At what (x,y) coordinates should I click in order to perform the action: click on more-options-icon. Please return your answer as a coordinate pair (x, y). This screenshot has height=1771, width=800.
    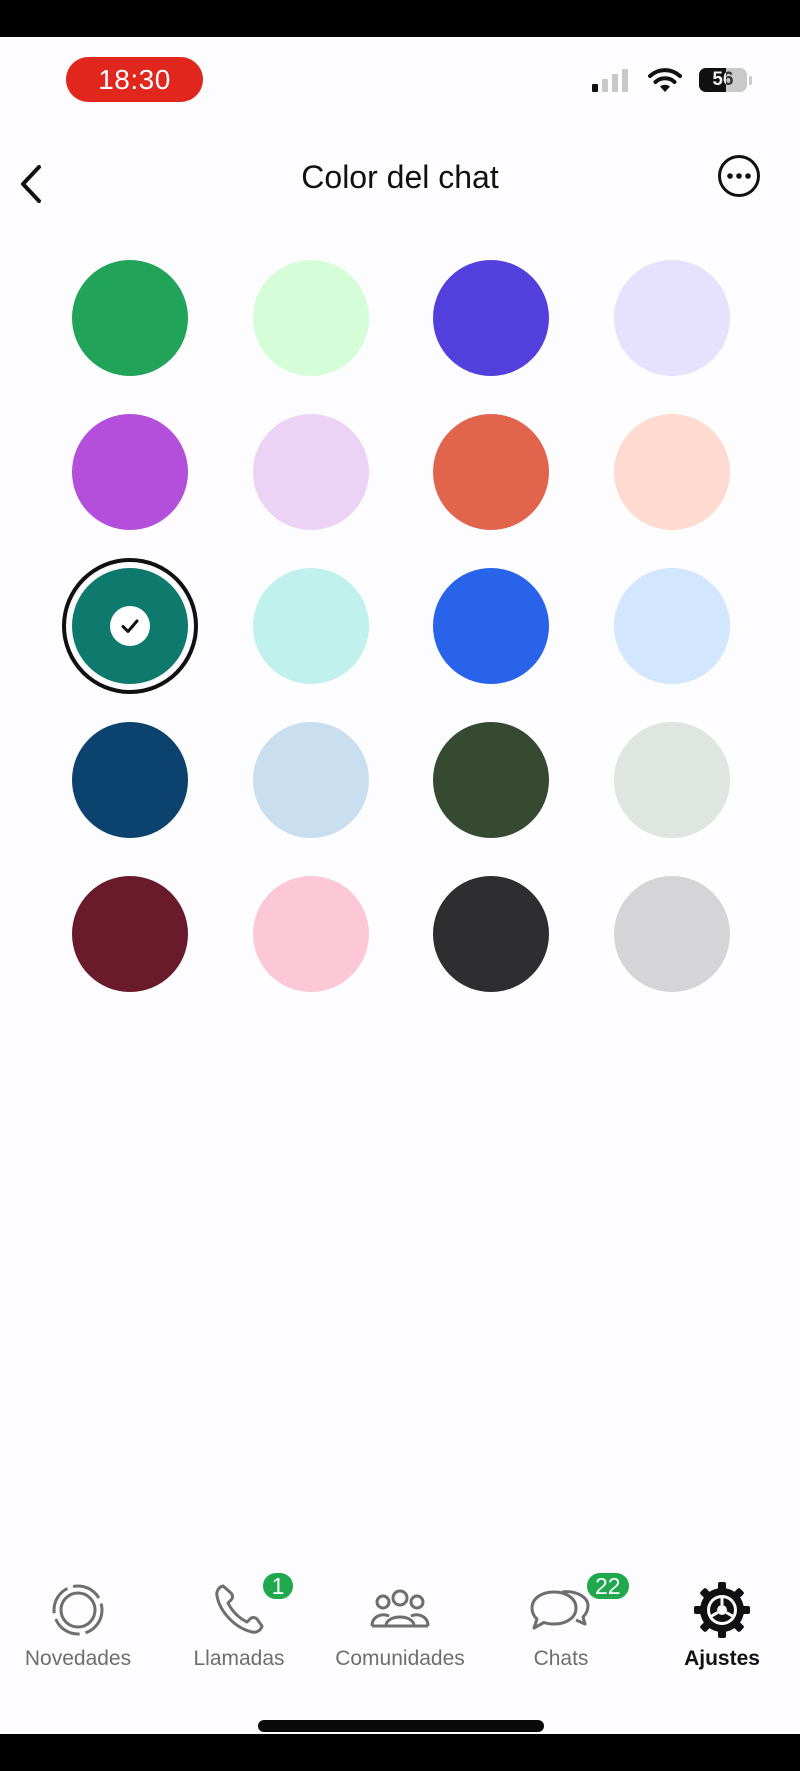
    Looking at the image, I should click on (739, 176).